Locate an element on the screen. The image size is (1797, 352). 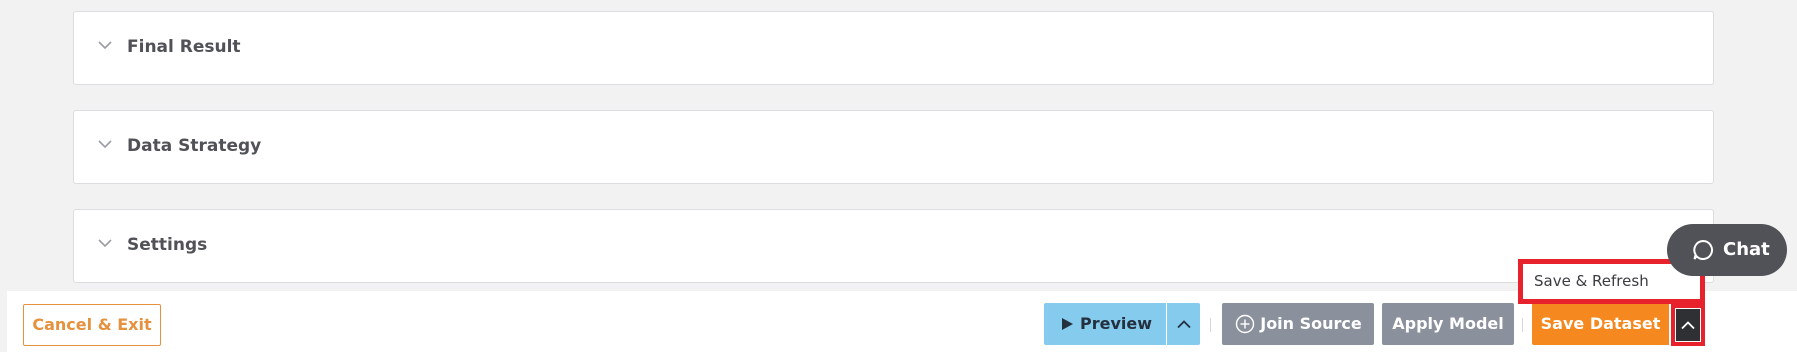
cancel-exit-button: Cancel & Exit is located at coordinates (92, 325).